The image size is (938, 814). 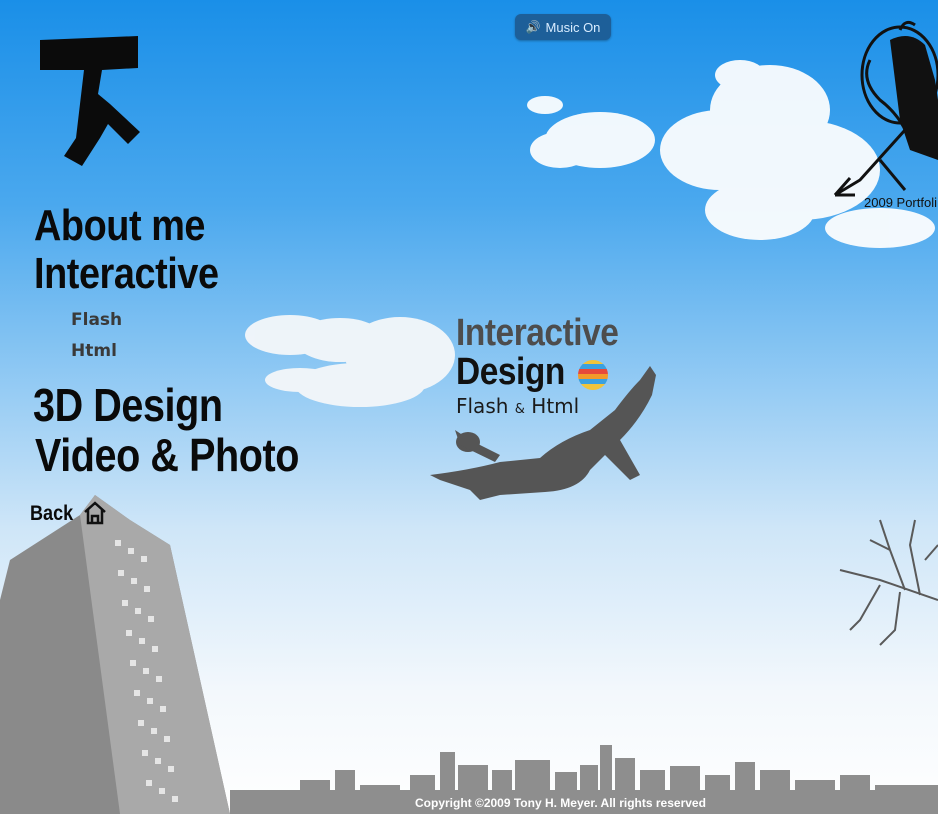 I want to click on hero-title-block: Interactive Design Flash & Html, so click(x=548, y=366).